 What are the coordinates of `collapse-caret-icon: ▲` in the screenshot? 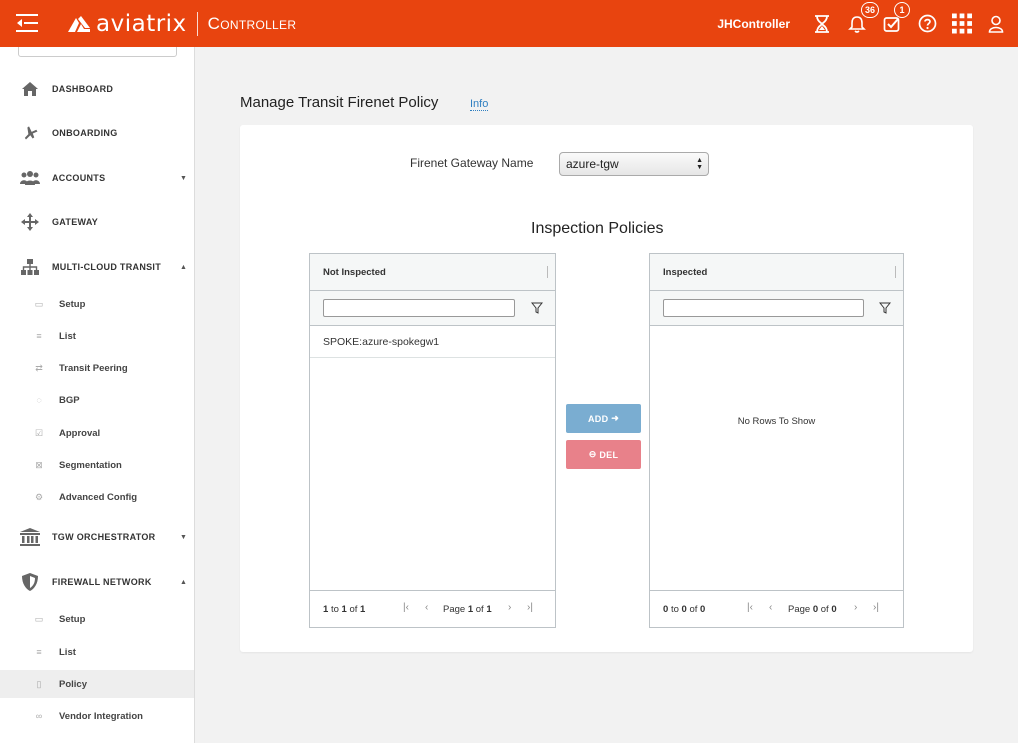 It's located at (183, 267).